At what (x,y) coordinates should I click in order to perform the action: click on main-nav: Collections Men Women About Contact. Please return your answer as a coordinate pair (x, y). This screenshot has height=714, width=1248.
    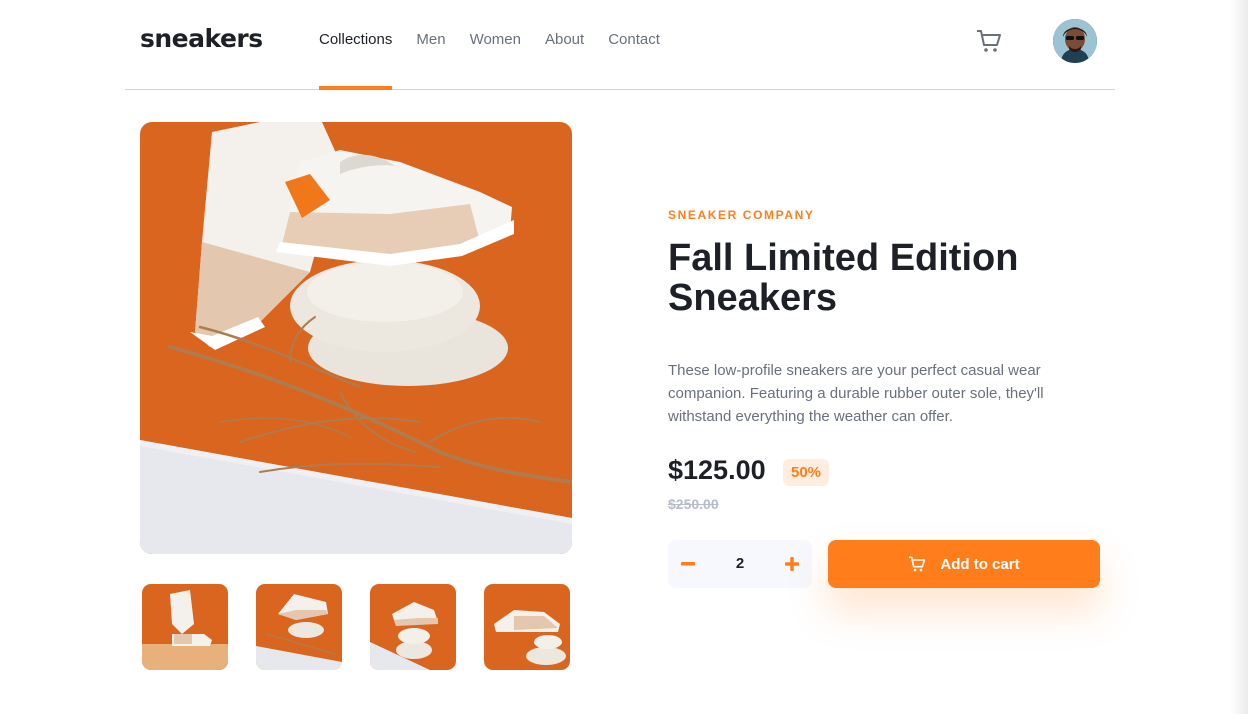
    Looking at the image, I should click on (501, 45).